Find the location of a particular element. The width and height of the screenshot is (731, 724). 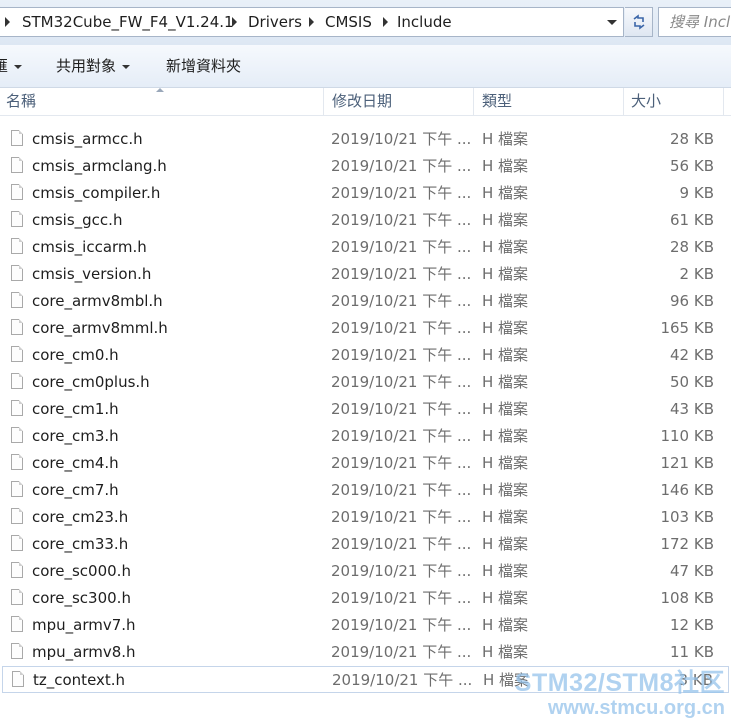

breadcrumb-item-cmsis: CMSIS is located at coordinates (348, 22).